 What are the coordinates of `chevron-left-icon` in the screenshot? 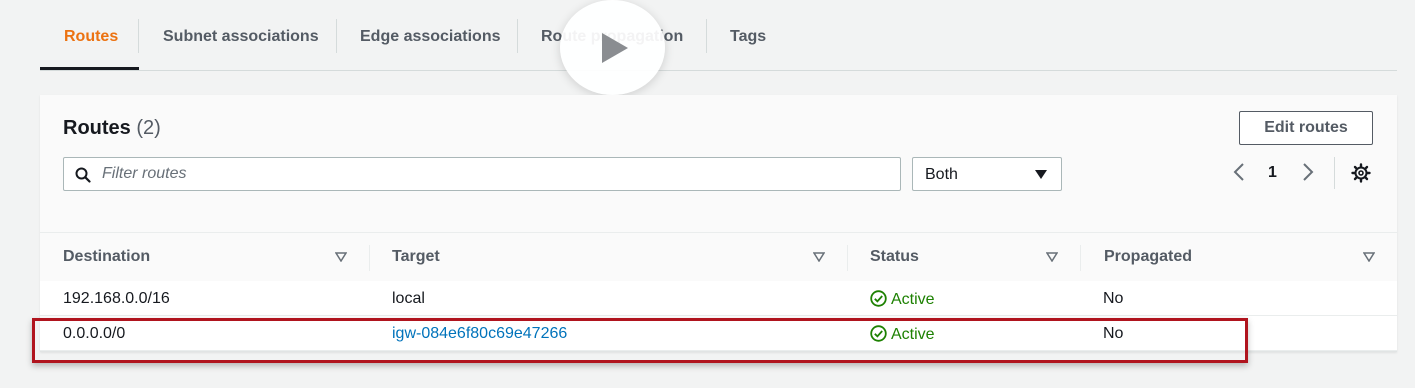 It's located at (1239, 172).